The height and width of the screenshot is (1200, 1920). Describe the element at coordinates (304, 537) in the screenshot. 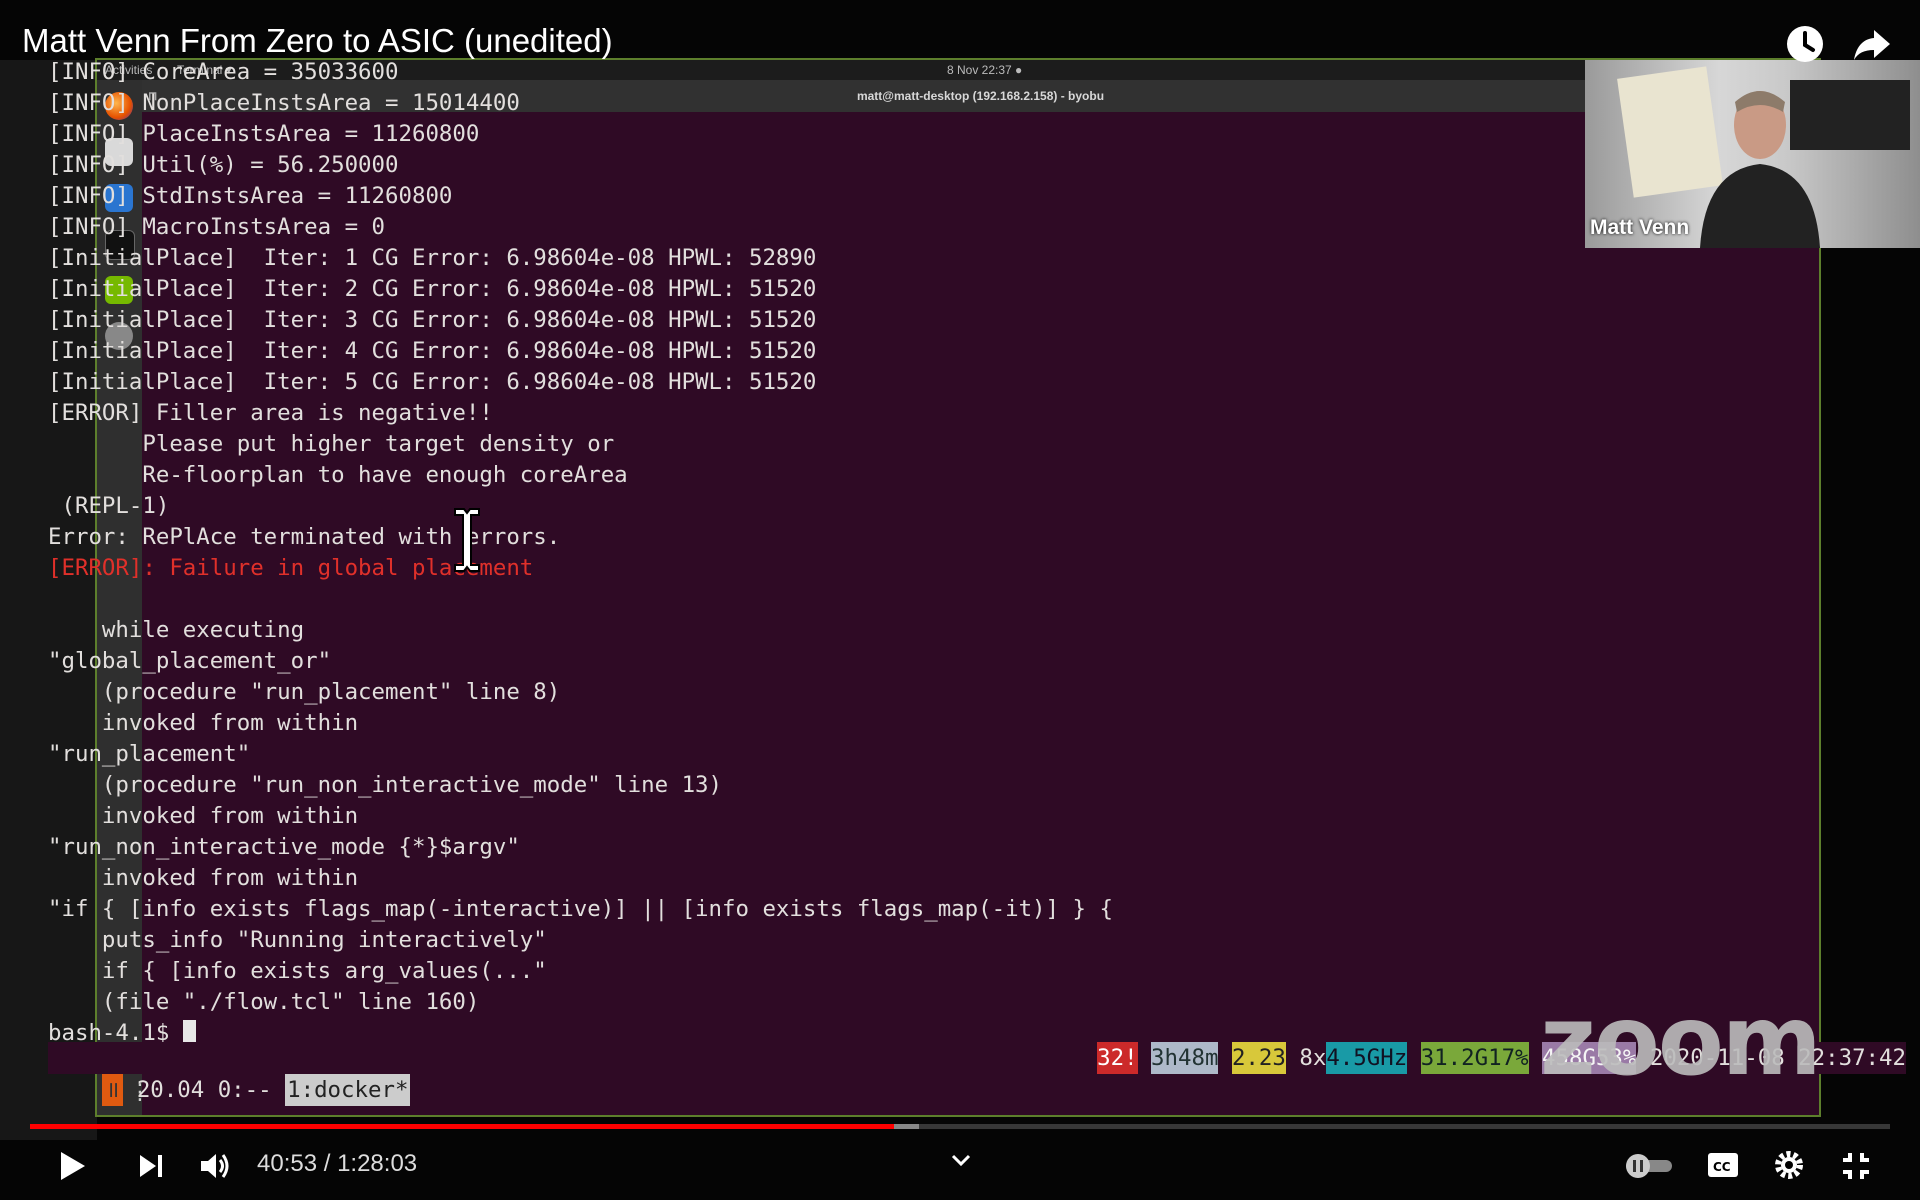

I see `terminal-line: Error: RePlAce terminated with errors.` at that location.